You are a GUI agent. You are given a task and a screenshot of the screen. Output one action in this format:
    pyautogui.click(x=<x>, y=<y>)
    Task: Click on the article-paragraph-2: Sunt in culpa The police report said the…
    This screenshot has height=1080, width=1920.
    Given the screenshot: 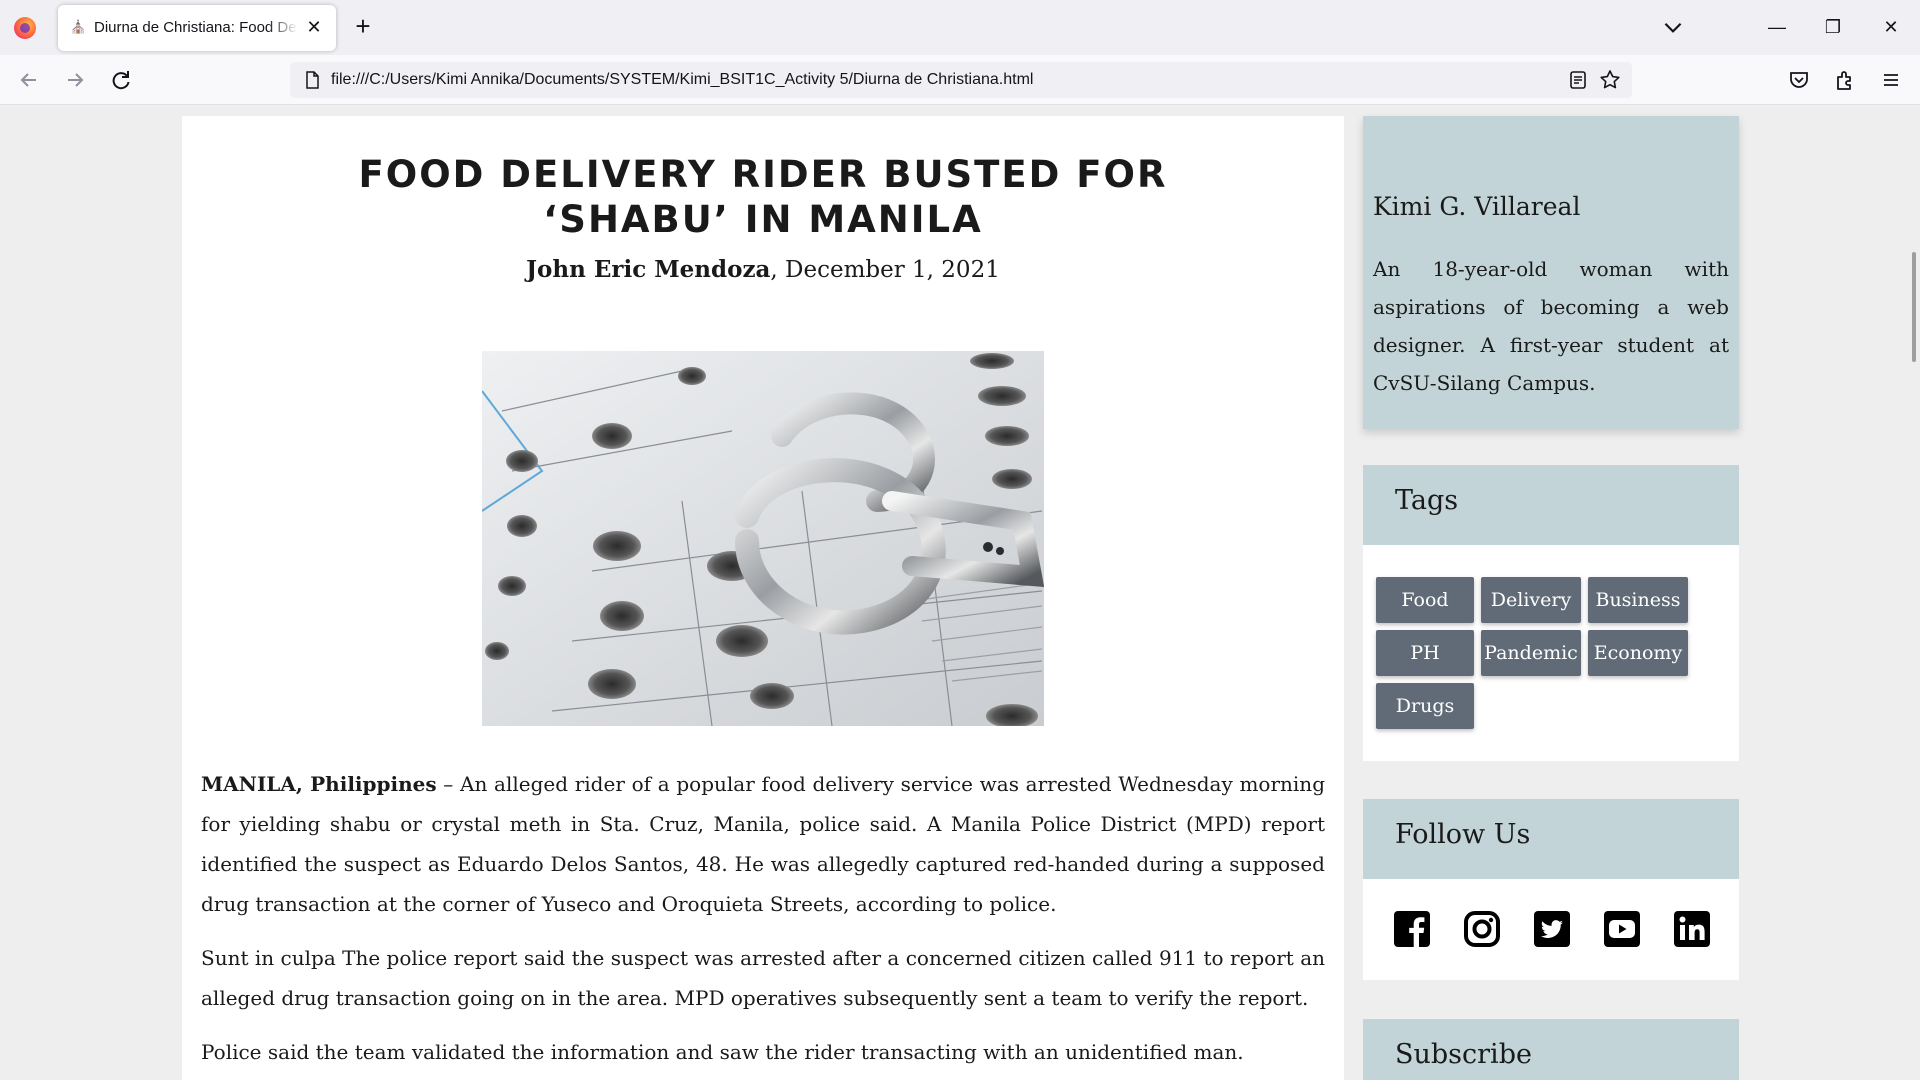 What is the action you would take?
    pyautogui.click(x=763, y=978)
    